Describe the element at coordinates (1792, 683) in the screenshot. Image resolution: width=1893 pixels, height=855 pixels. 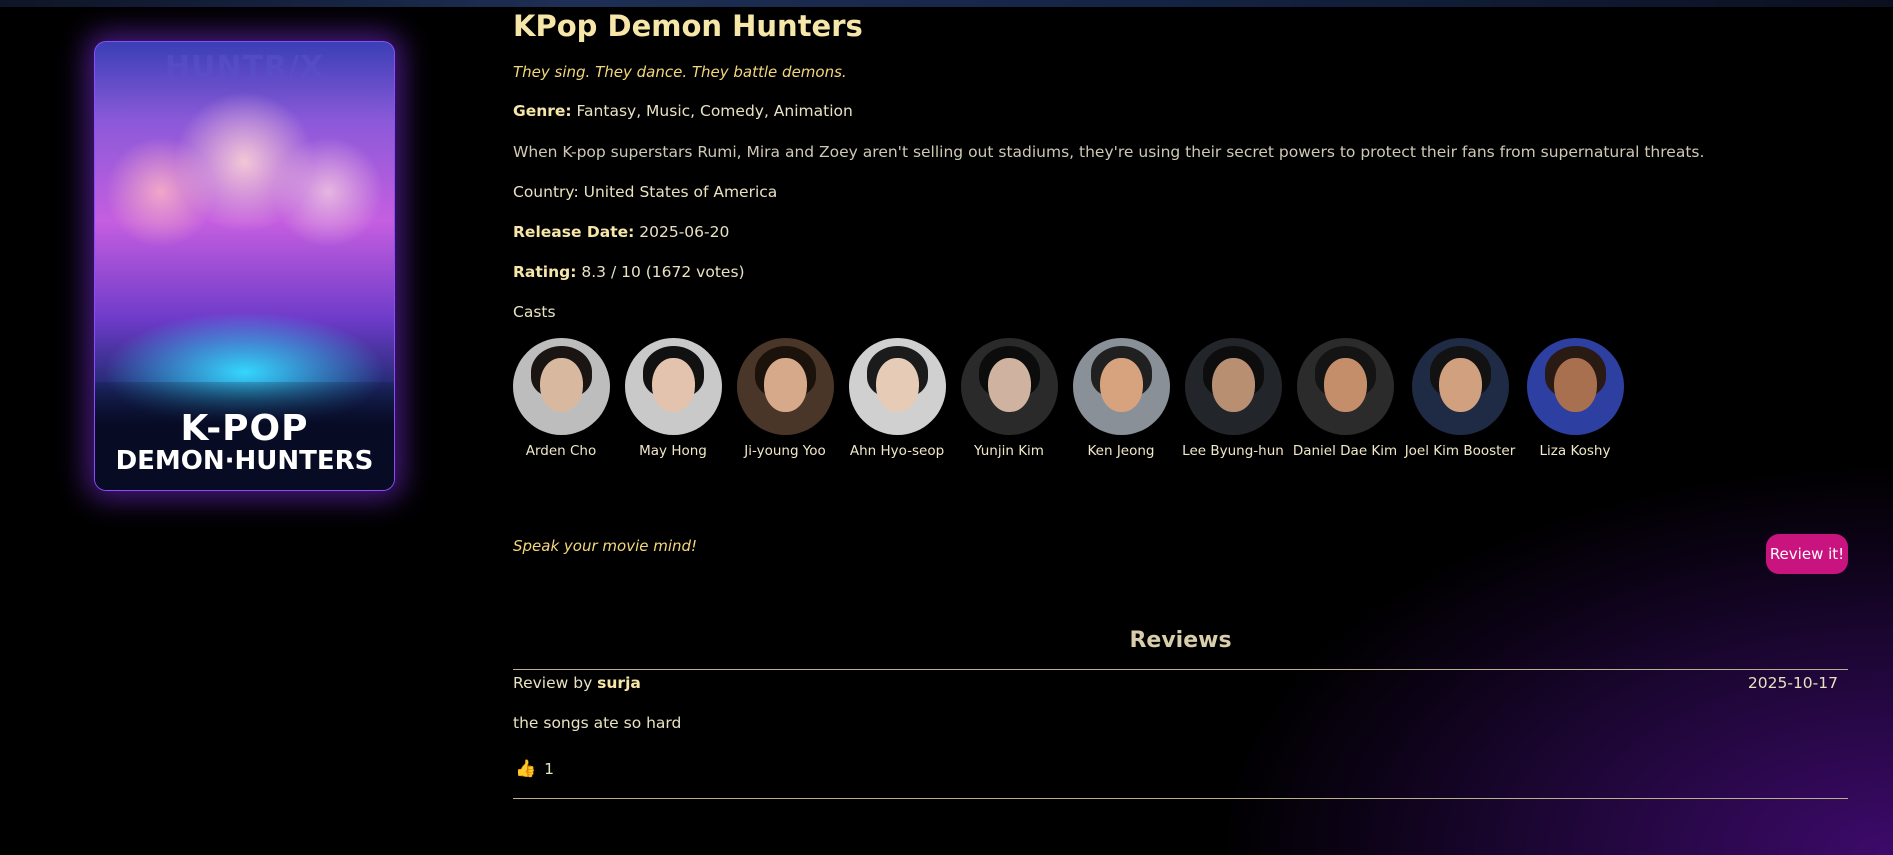
I see `review-date: 2025-10-17` at that location.